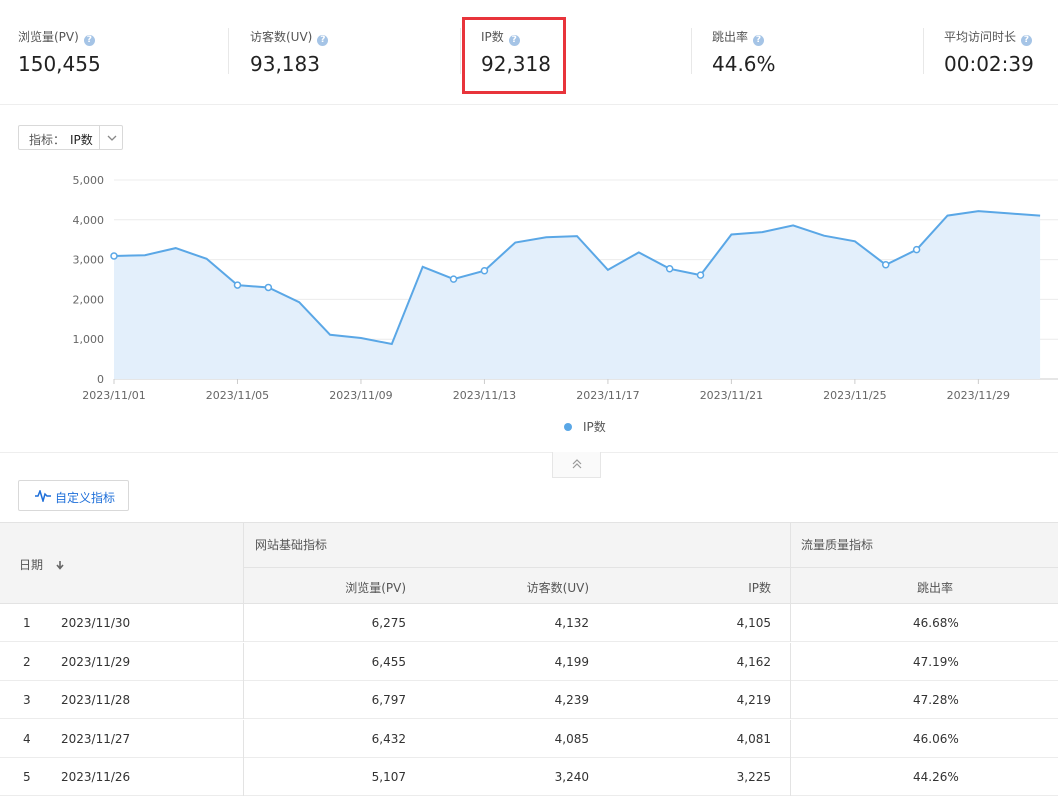 The height and width of the screenshot is (796, 1058). What do you see at coordinates (27, 700) in the screenshot?
I see `row-index: 3` at bounding box center [27, 700].